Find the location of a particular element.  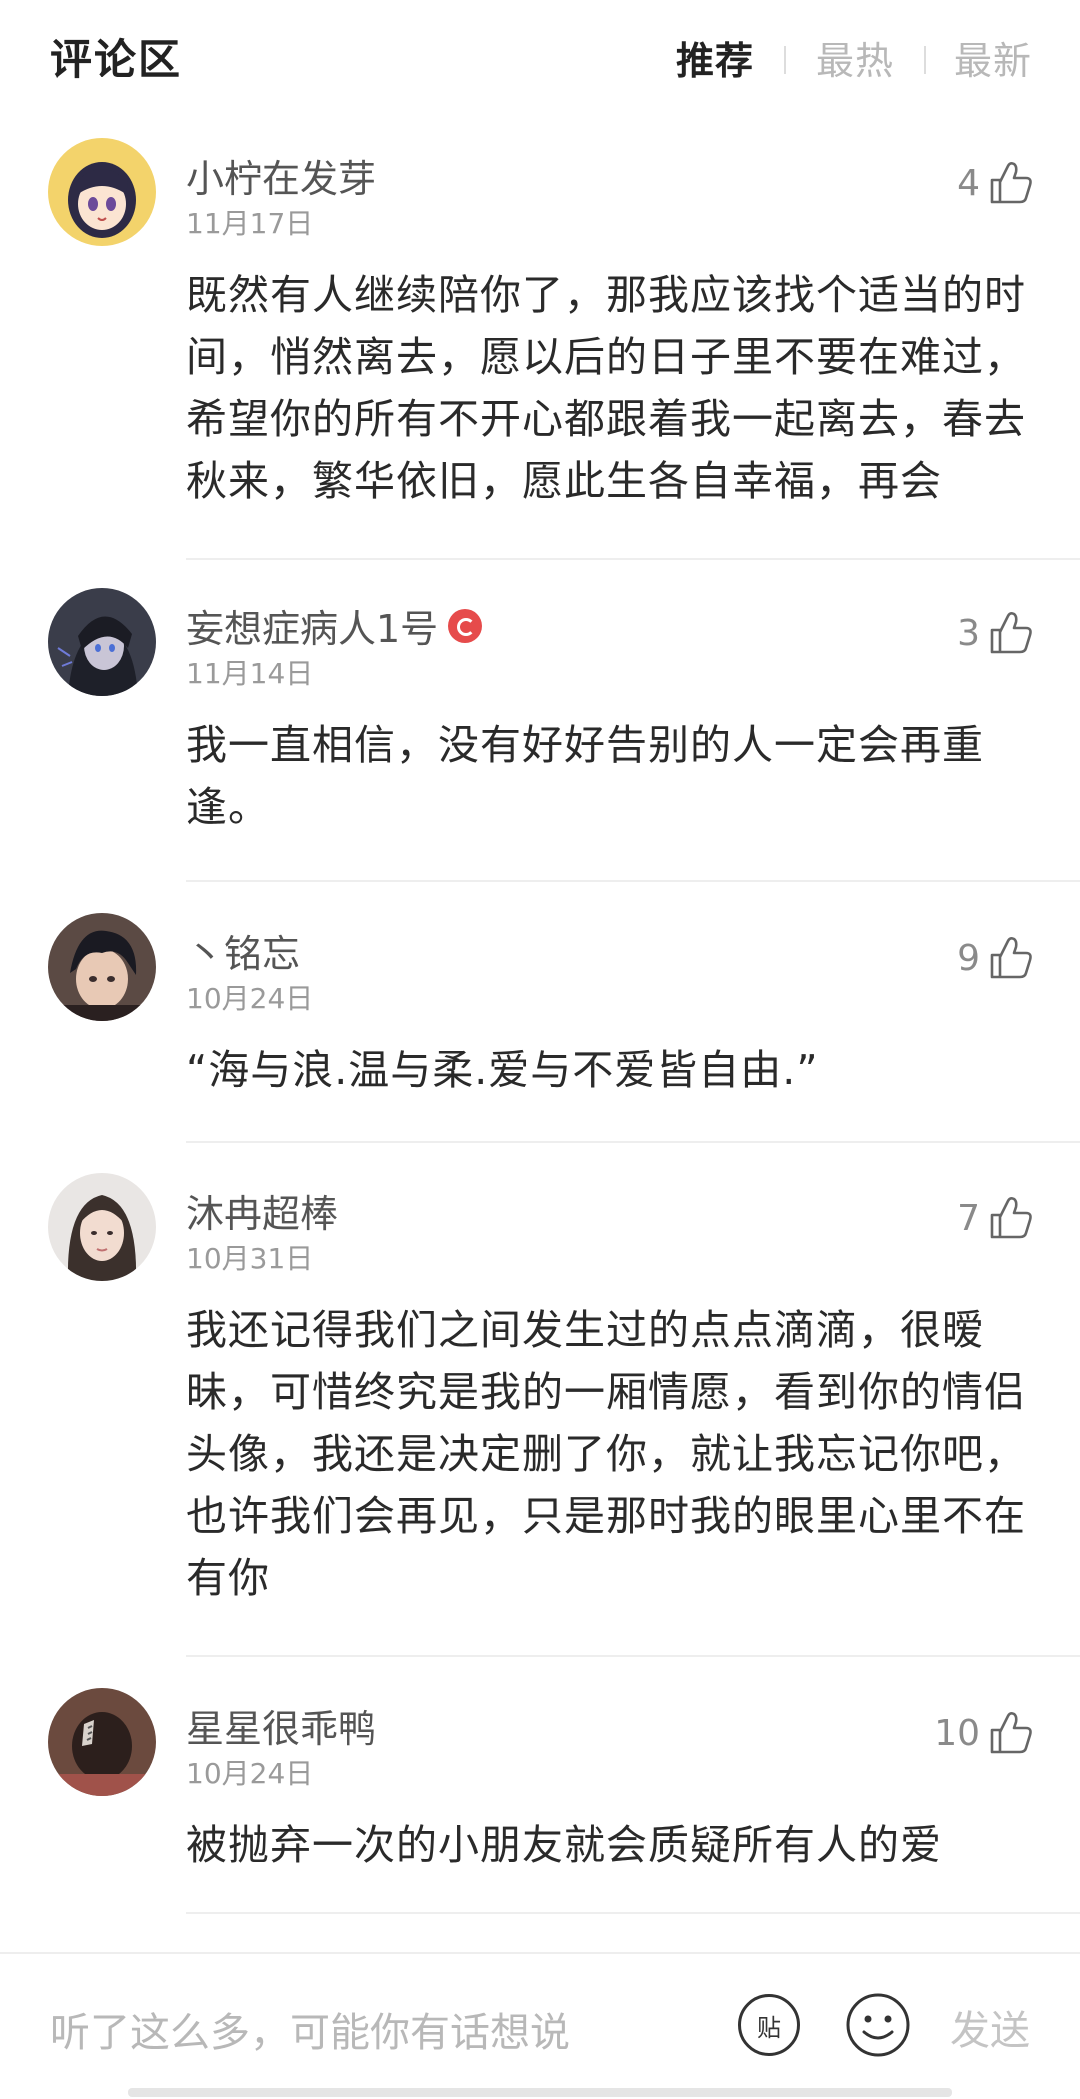

comment-text: “海与浪.温与柔.爱与不爱皆自由.” is located at coordinates (502, 1070).